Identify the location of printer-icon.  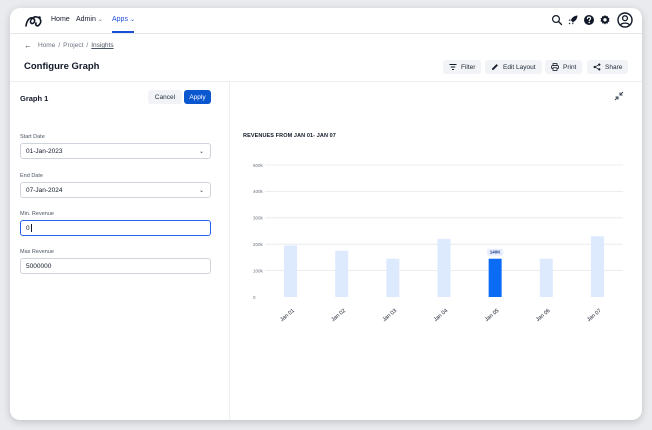
(555, 67).